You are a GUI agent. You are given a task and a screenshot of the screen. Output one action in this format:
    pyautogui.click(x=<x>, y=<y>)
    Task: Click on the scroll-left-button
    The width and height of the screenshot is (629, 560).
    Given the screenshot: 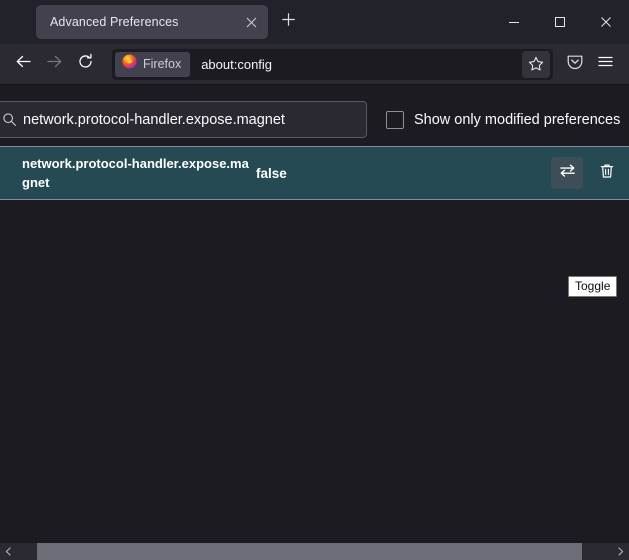 What is the action you would take?
    pyautogui.click(x=8, y=551)
    